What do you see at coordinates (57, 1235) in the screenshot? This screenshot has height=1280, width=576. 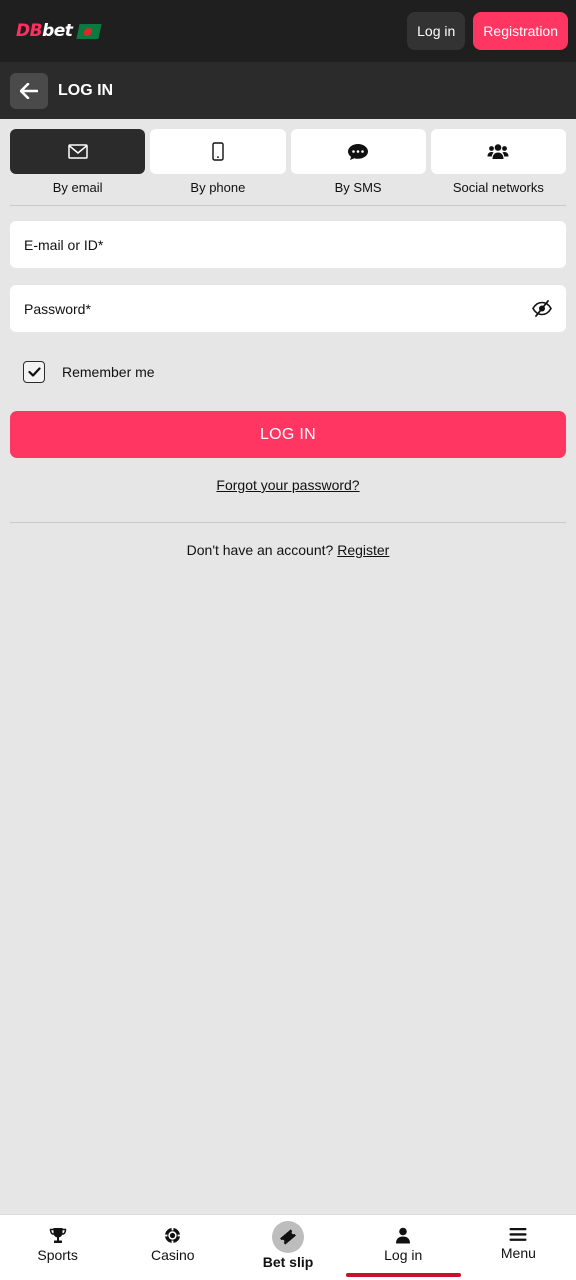 I see `trophy-icon` at bounding box center [57, 1235].